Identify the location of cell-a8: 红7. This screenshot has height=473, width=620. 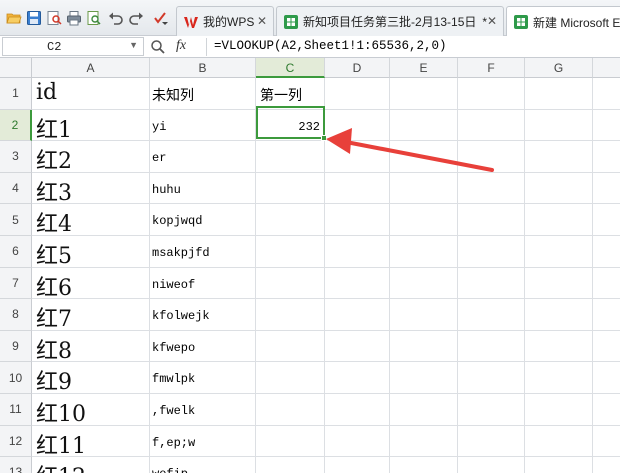
(54, 317).